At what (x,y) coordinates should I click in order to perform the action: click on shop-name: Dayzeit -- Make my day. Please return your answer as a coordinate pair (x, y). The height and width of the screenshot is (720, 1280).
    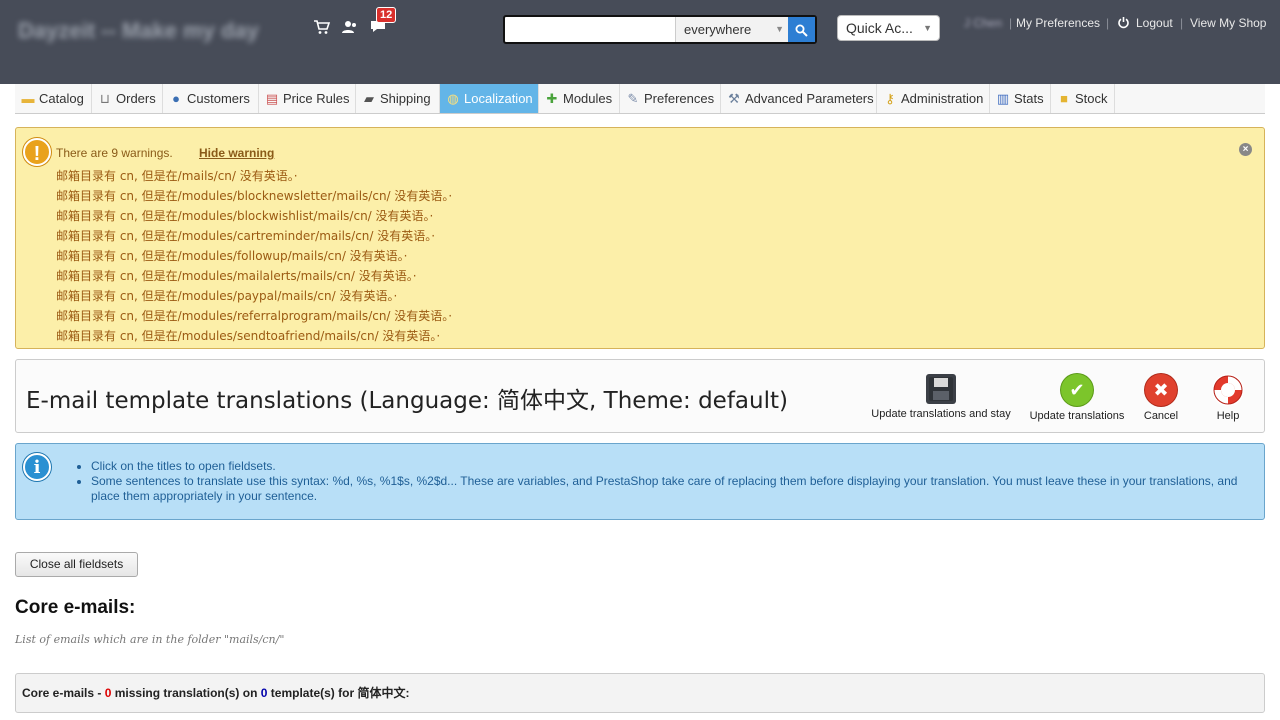
    Looking at the image, I should click on (138, 31).